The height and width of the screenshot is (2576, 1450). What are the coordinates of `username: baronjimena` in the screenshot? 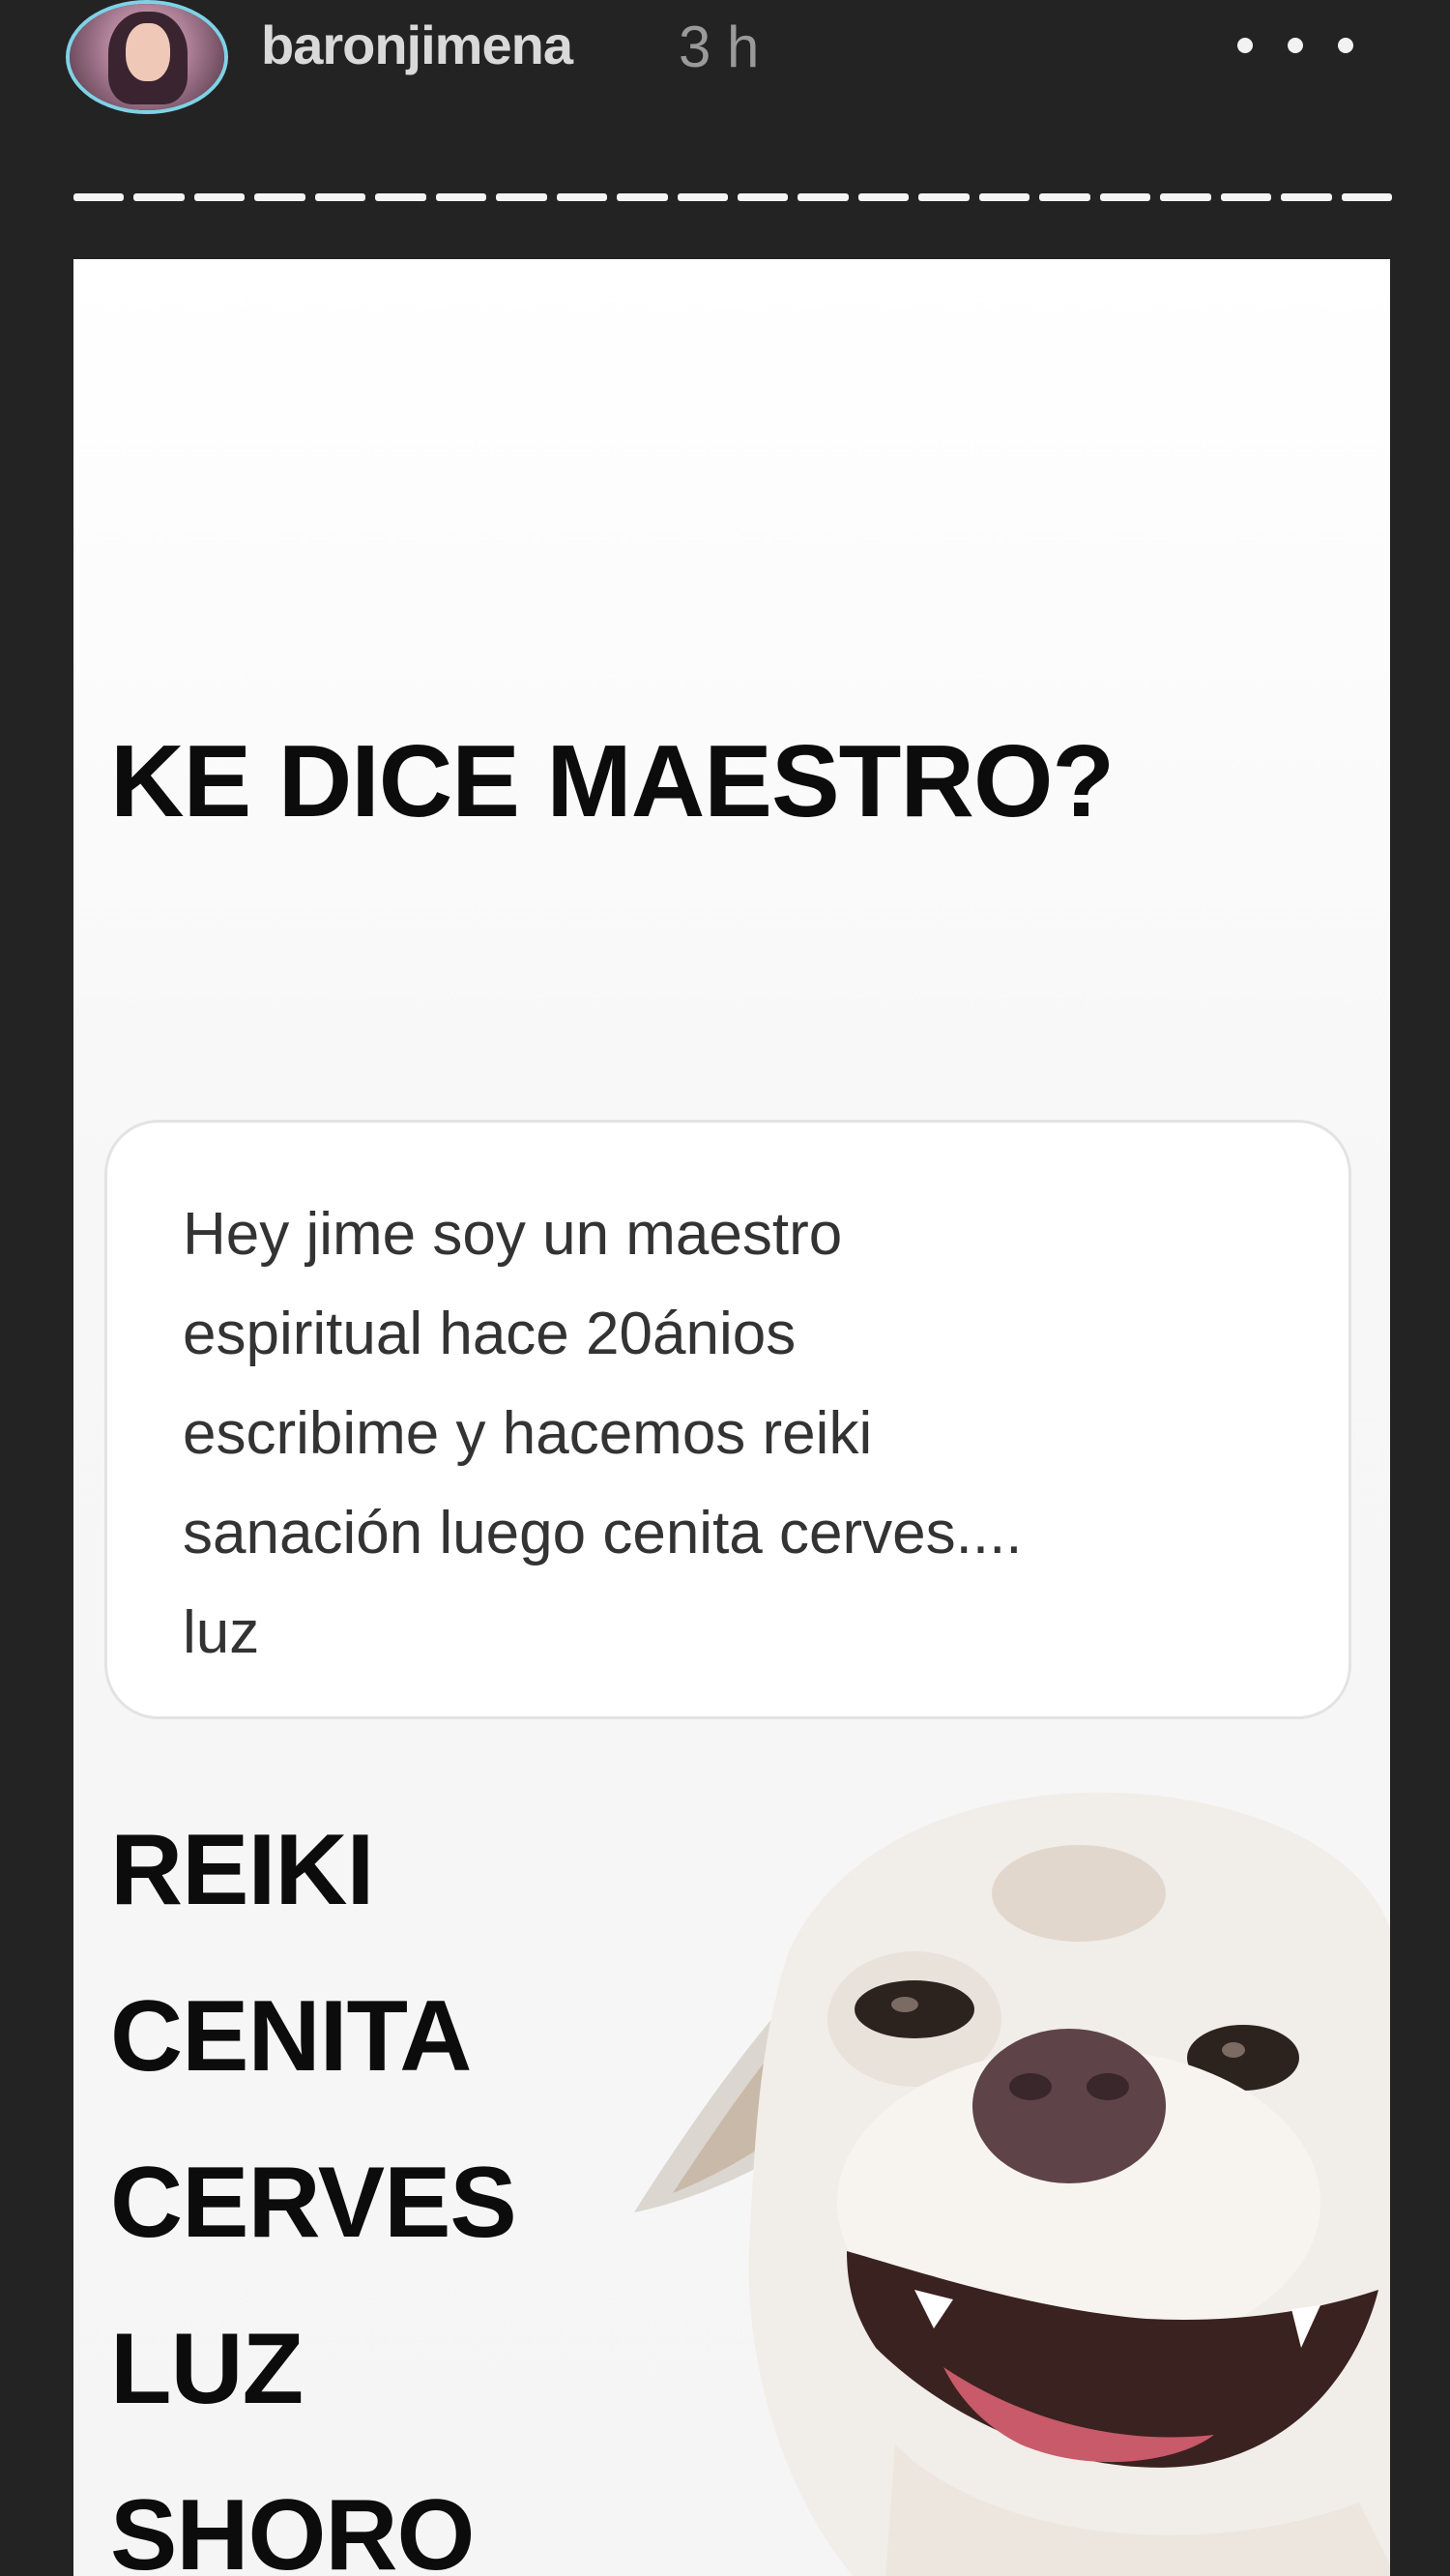 It's located at (417, 45).